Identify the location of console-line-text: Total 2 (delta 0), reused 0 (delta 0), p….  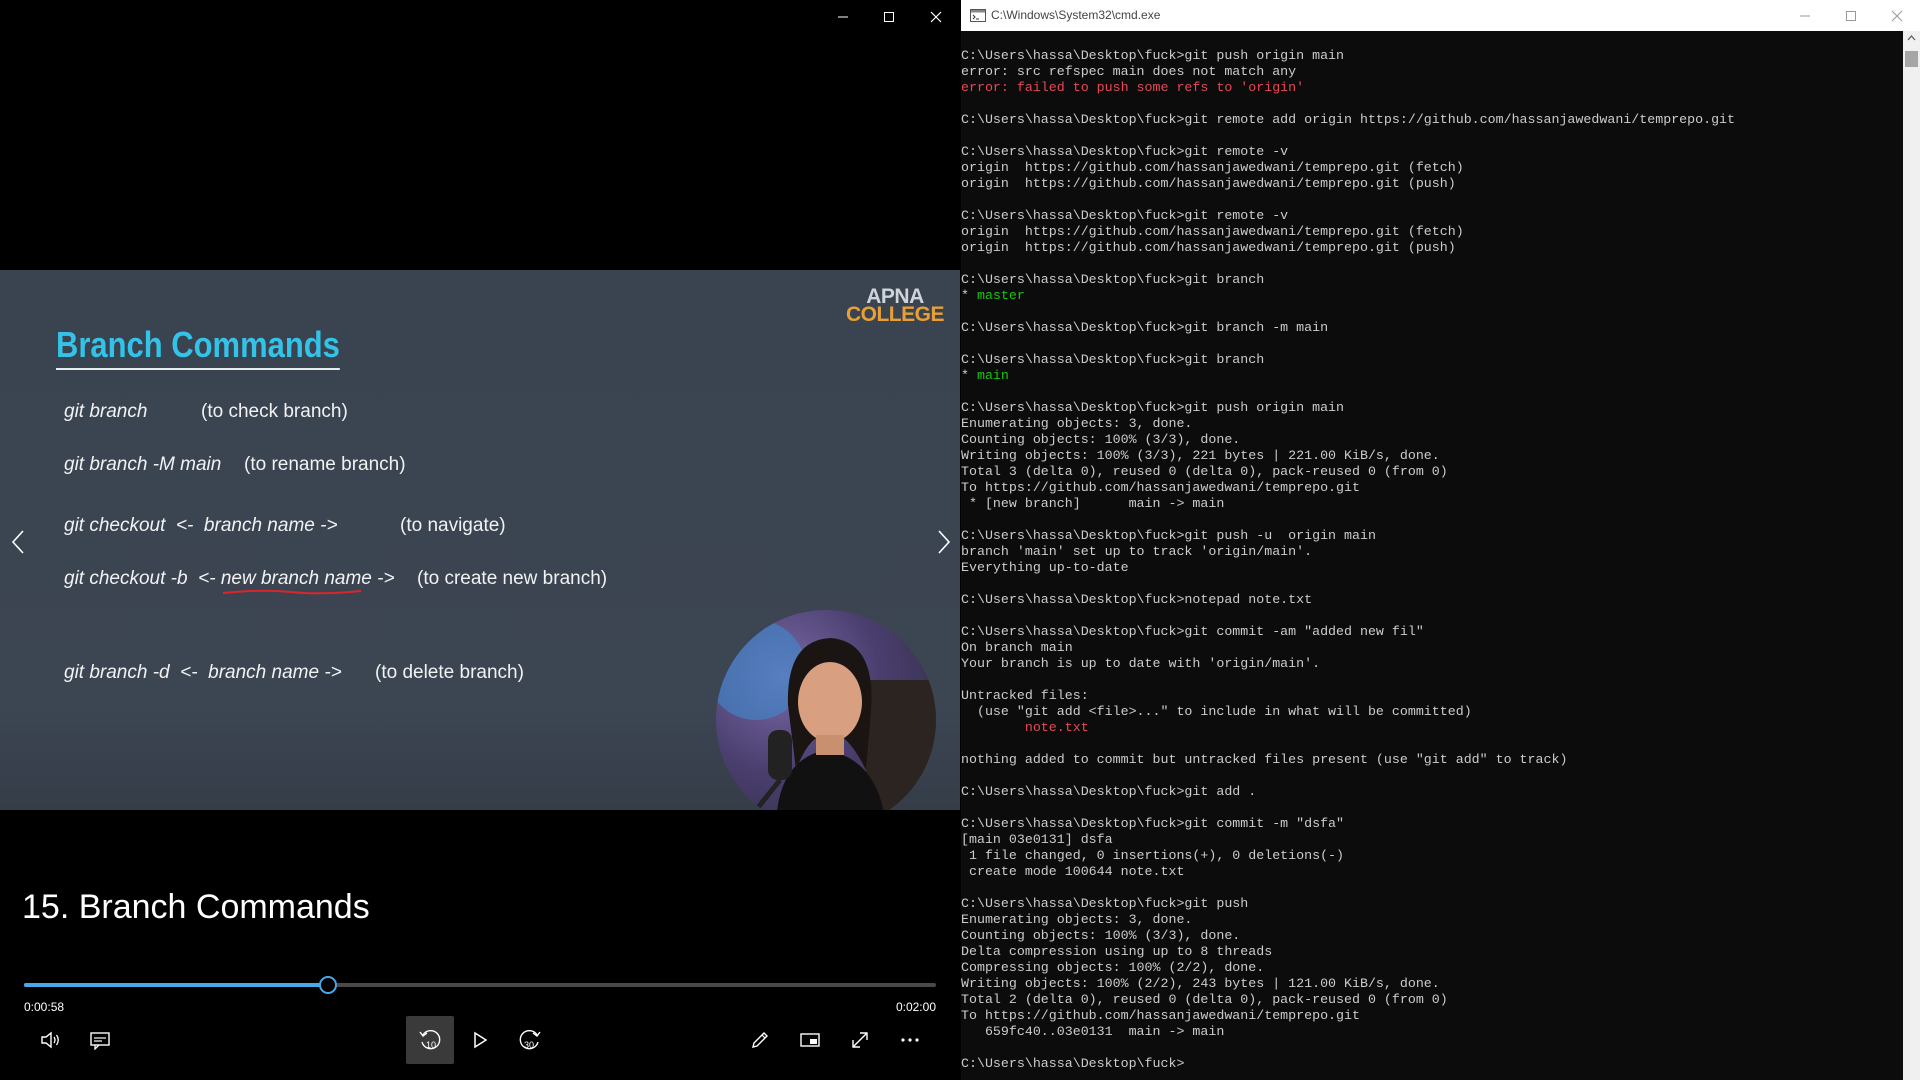
(1204, 999).